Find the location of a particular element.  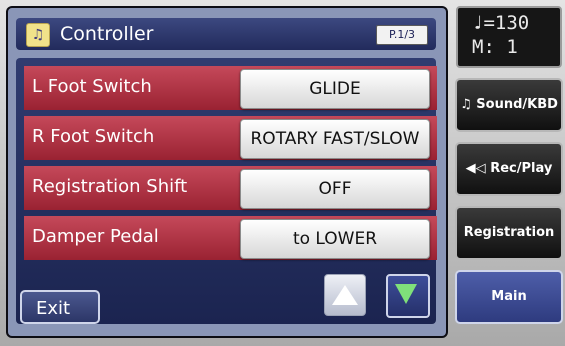

arrow-up-icon is located at coordinates (345, 295).